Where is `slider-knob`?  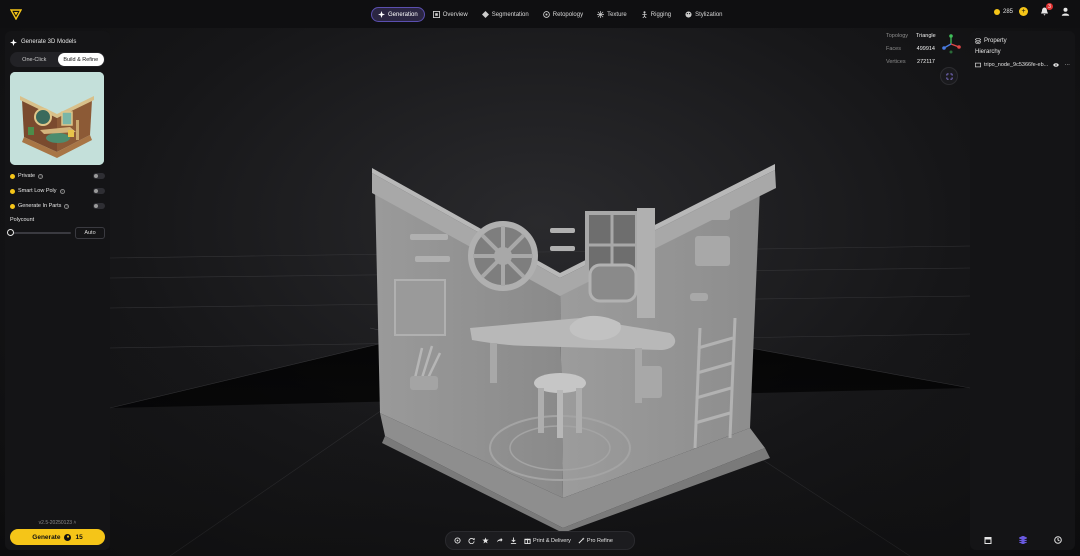 slider-knob is located at coordinates (10, 232).